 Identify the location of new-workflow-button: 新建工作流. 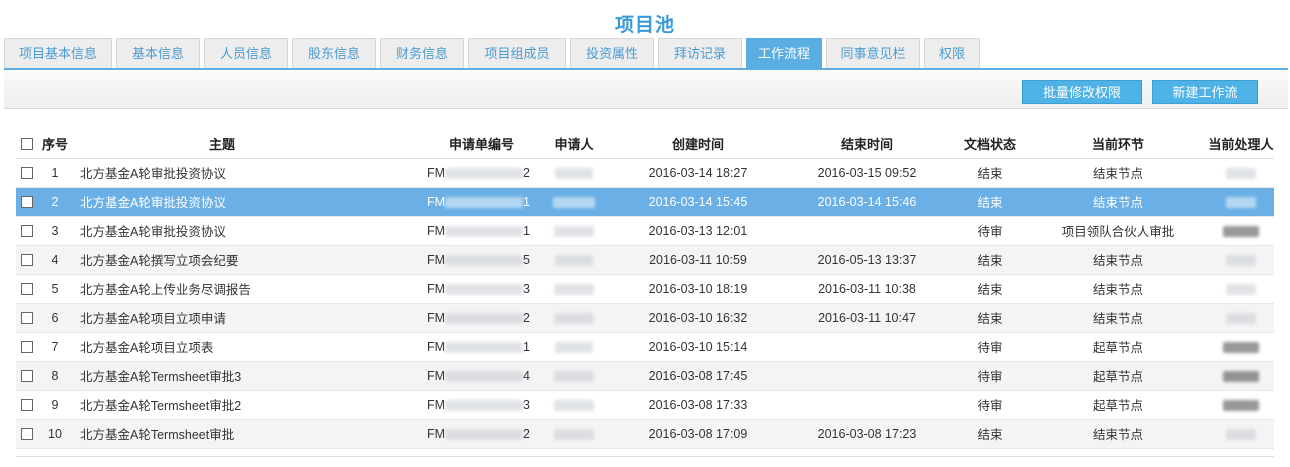
(1205, 92).